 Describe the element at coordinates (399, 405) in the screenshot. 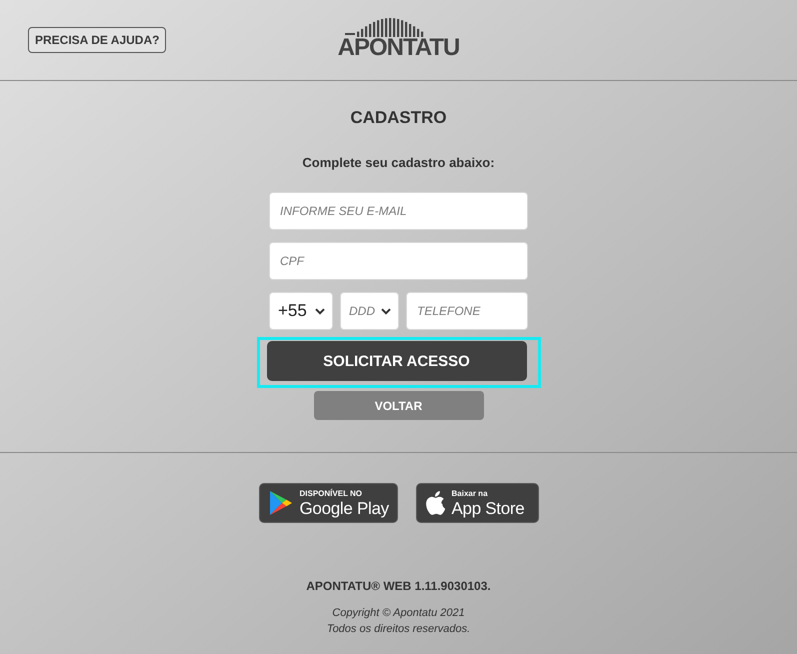

I see `voltar-button: VOLTAR` at that location.